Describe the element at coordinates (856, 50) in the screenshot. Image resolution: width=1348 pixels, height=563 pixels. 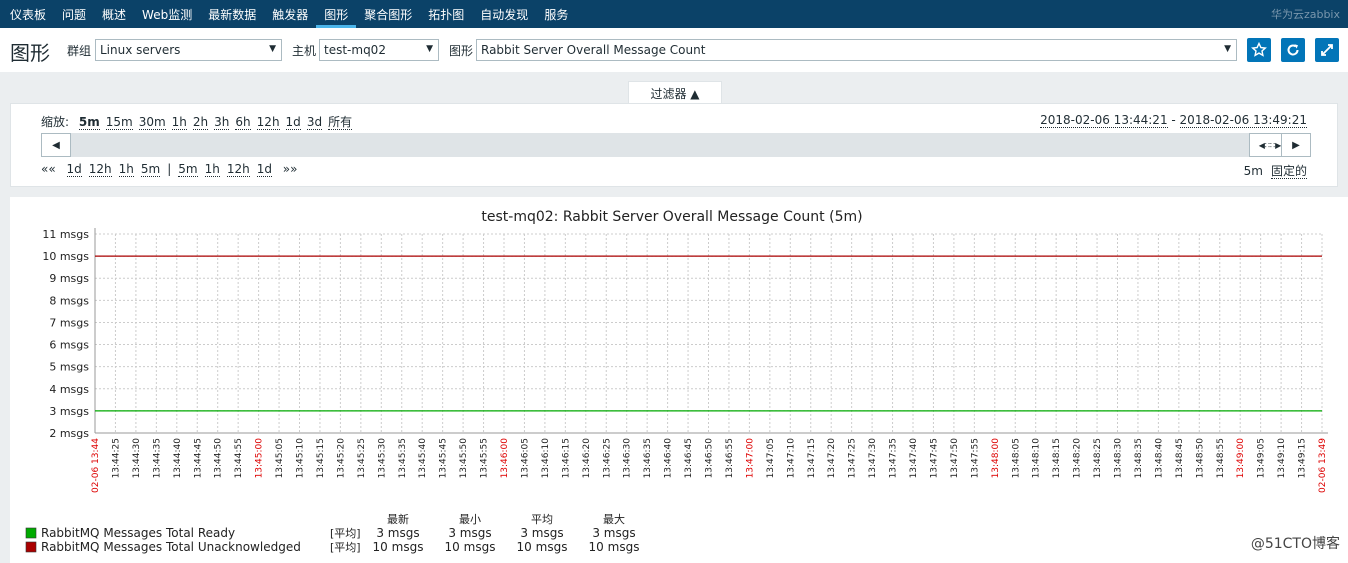
I see `graph-select: Rabbit Server Overall Message Count ▼` at that location.